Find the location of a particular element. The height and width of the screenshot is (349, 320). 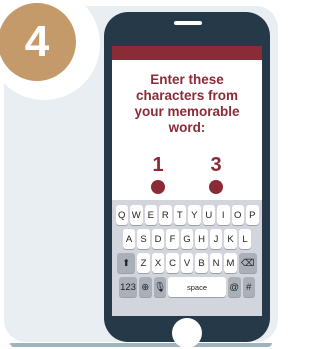

key-j: J is located at coordinates (216, 239).